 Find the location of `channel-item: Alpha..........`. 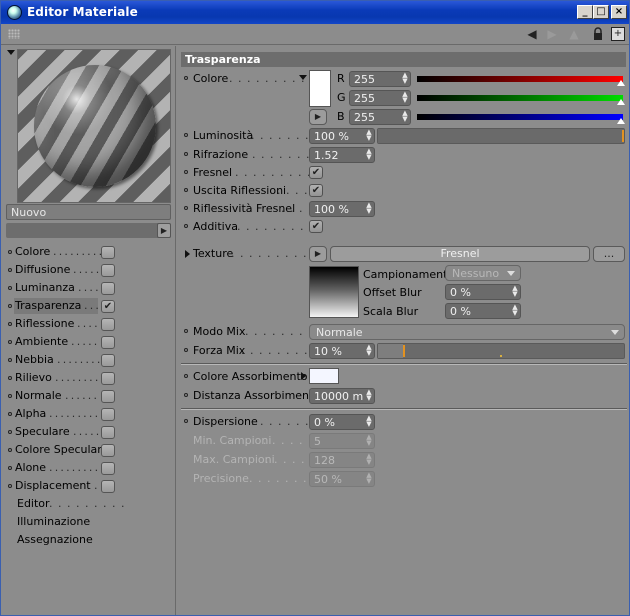

channel-item: Alpha.......... is located at coordinates (89, 414).